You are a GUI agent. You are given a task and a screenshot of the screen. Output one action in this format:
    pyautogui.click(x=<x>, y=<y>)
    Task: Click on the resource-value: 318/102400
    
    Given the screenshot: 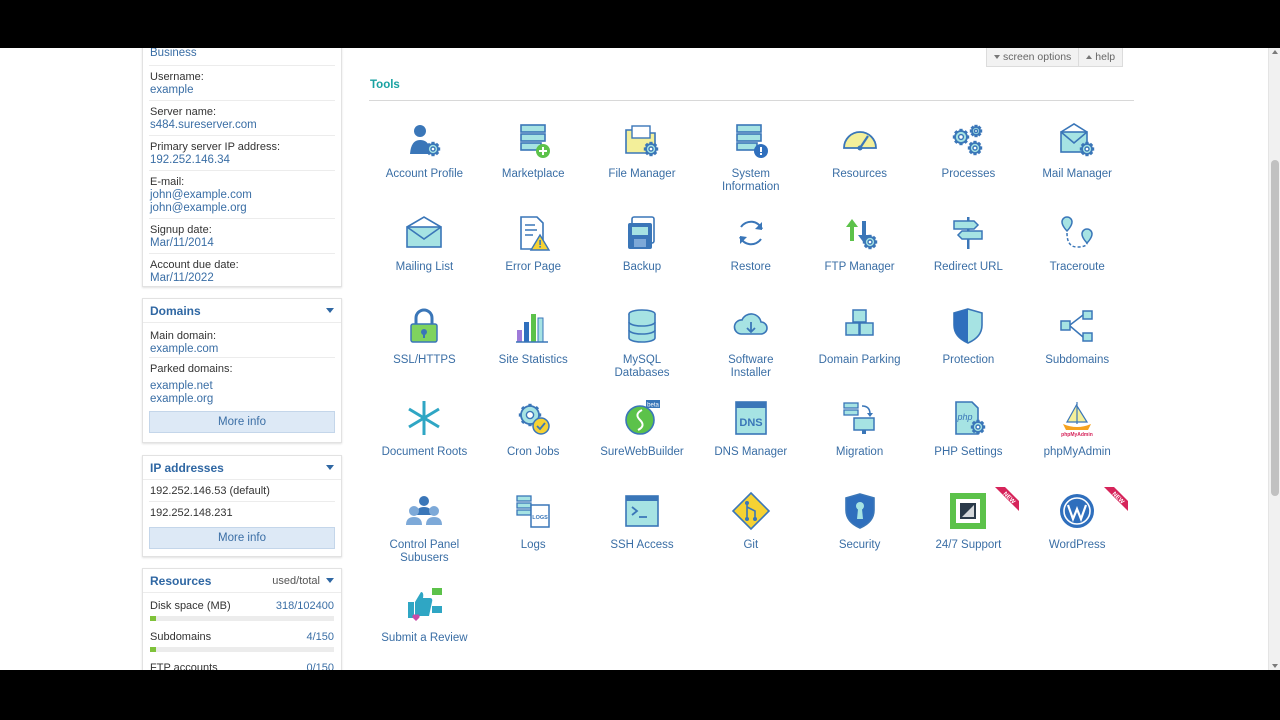 What is the action you would take?
    pyautogui.click(x=304, y=606)
    